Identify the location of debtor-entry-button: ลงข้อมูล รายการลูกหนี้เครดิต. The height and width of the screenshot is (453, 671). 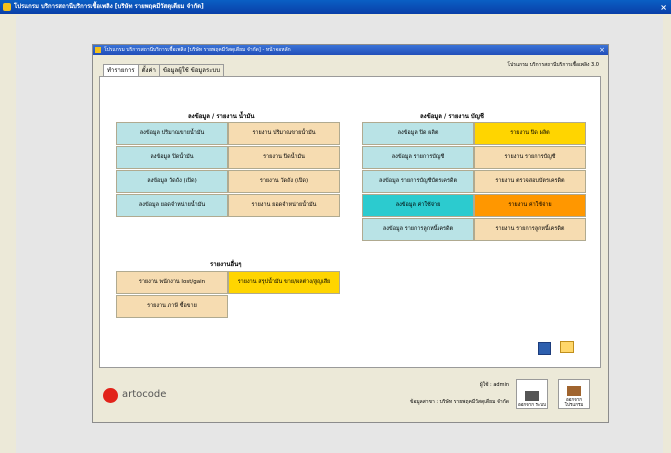
(418, 229).